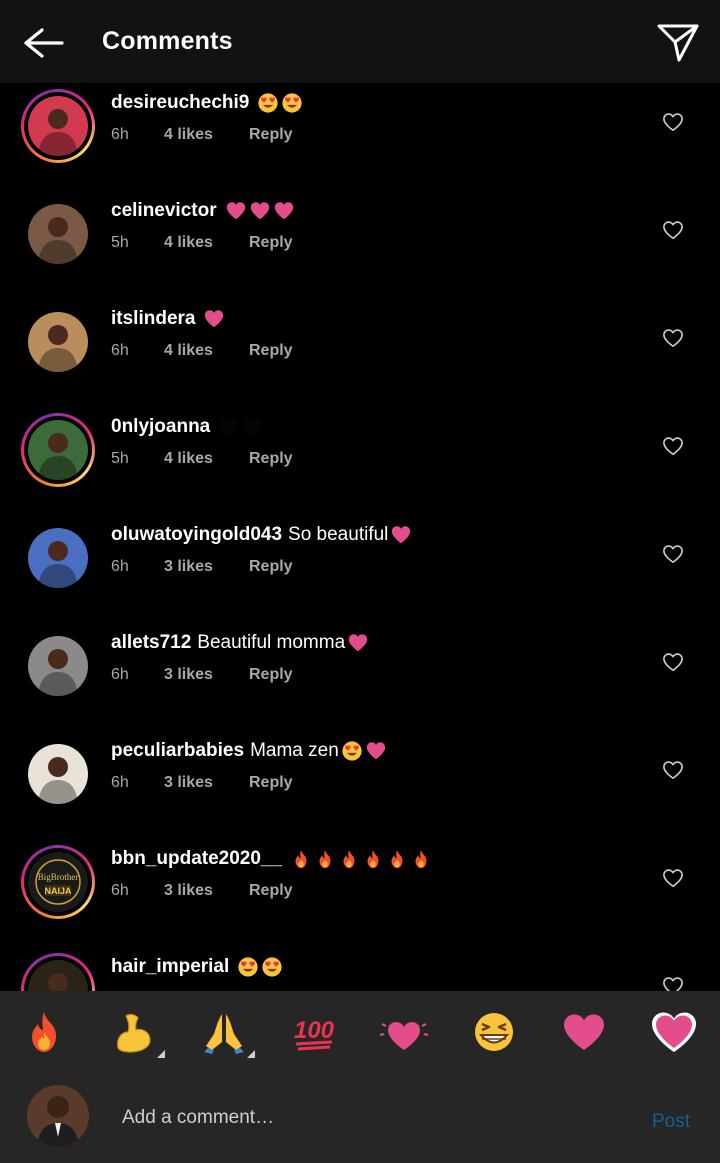 This screenshot has height=1163, width=720. I want to click on comment-row: celinevictor 5h 4 likes Reply, so click(360, 248).